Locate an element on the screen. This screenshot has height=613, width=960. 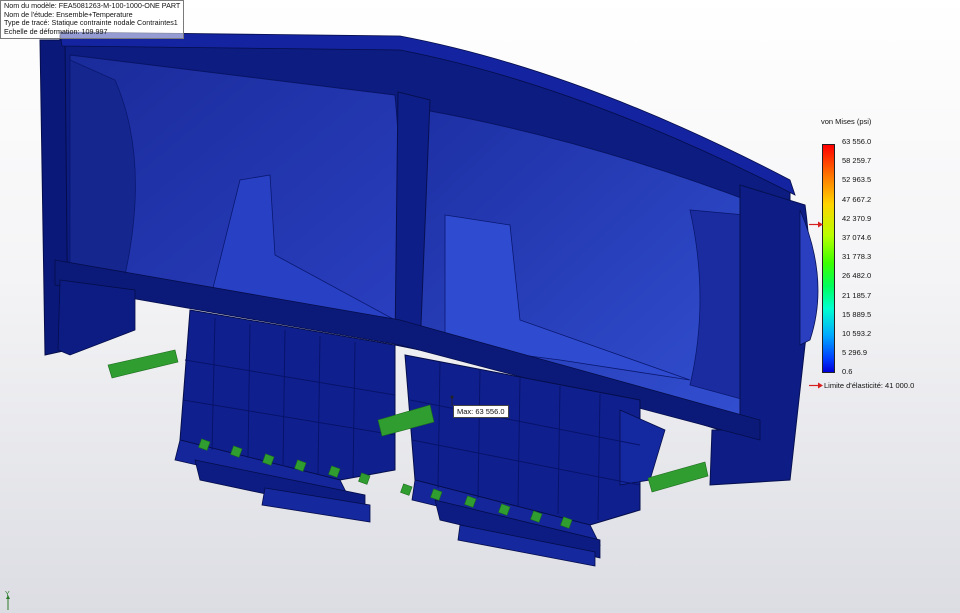
hopper-block-left is located at coordinates (285, 416).